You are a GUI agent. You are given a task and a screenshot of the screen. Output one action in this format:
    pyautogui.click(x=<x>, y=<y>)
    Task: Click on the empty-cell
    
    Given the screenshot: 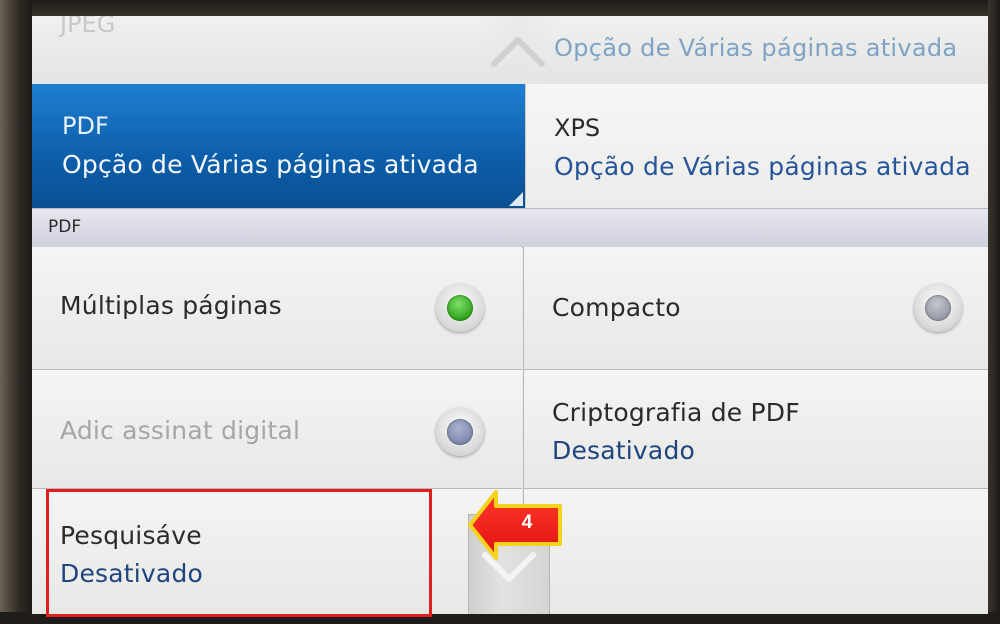 What is the action you would take?
    pyautogui.click(x=755, y=551)
    